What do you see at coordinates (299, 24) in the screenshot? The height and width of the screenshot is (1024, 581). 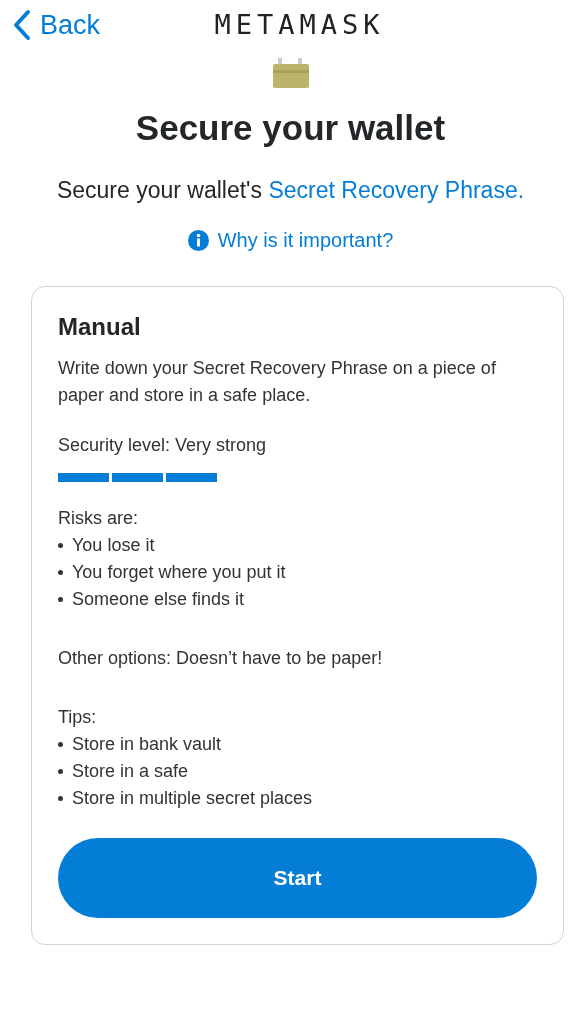 I see `logo-text: METAMASK` at bounding box center [299, 24].